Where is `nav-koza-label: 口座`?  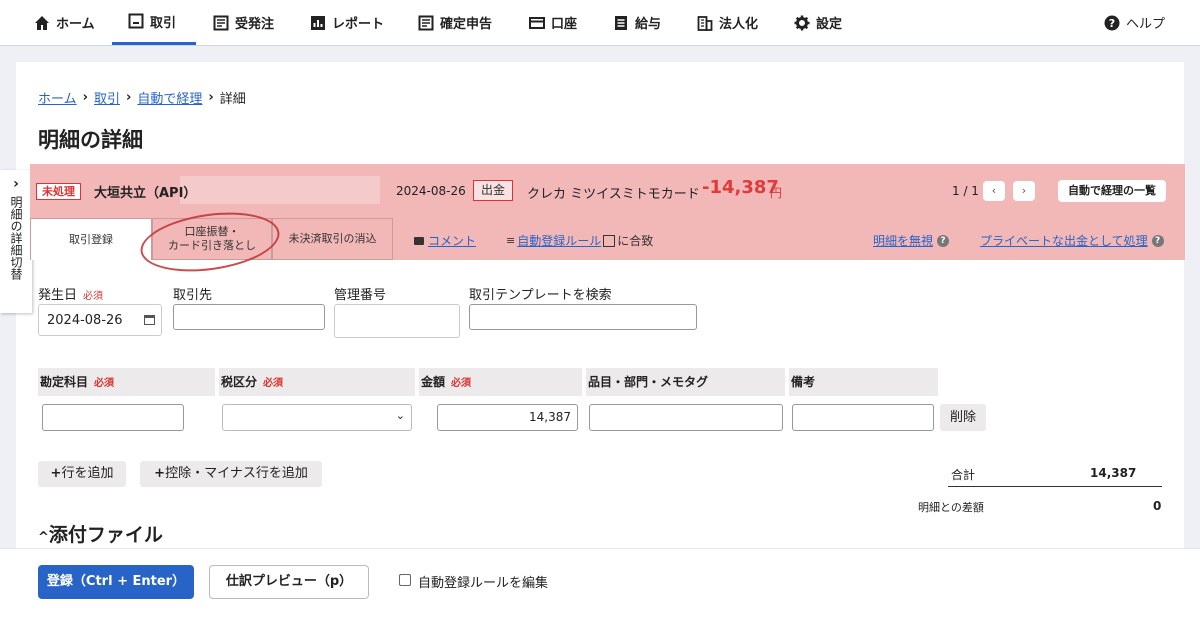 nav-koza-label: 口座 is located at coordinates (564, 24).